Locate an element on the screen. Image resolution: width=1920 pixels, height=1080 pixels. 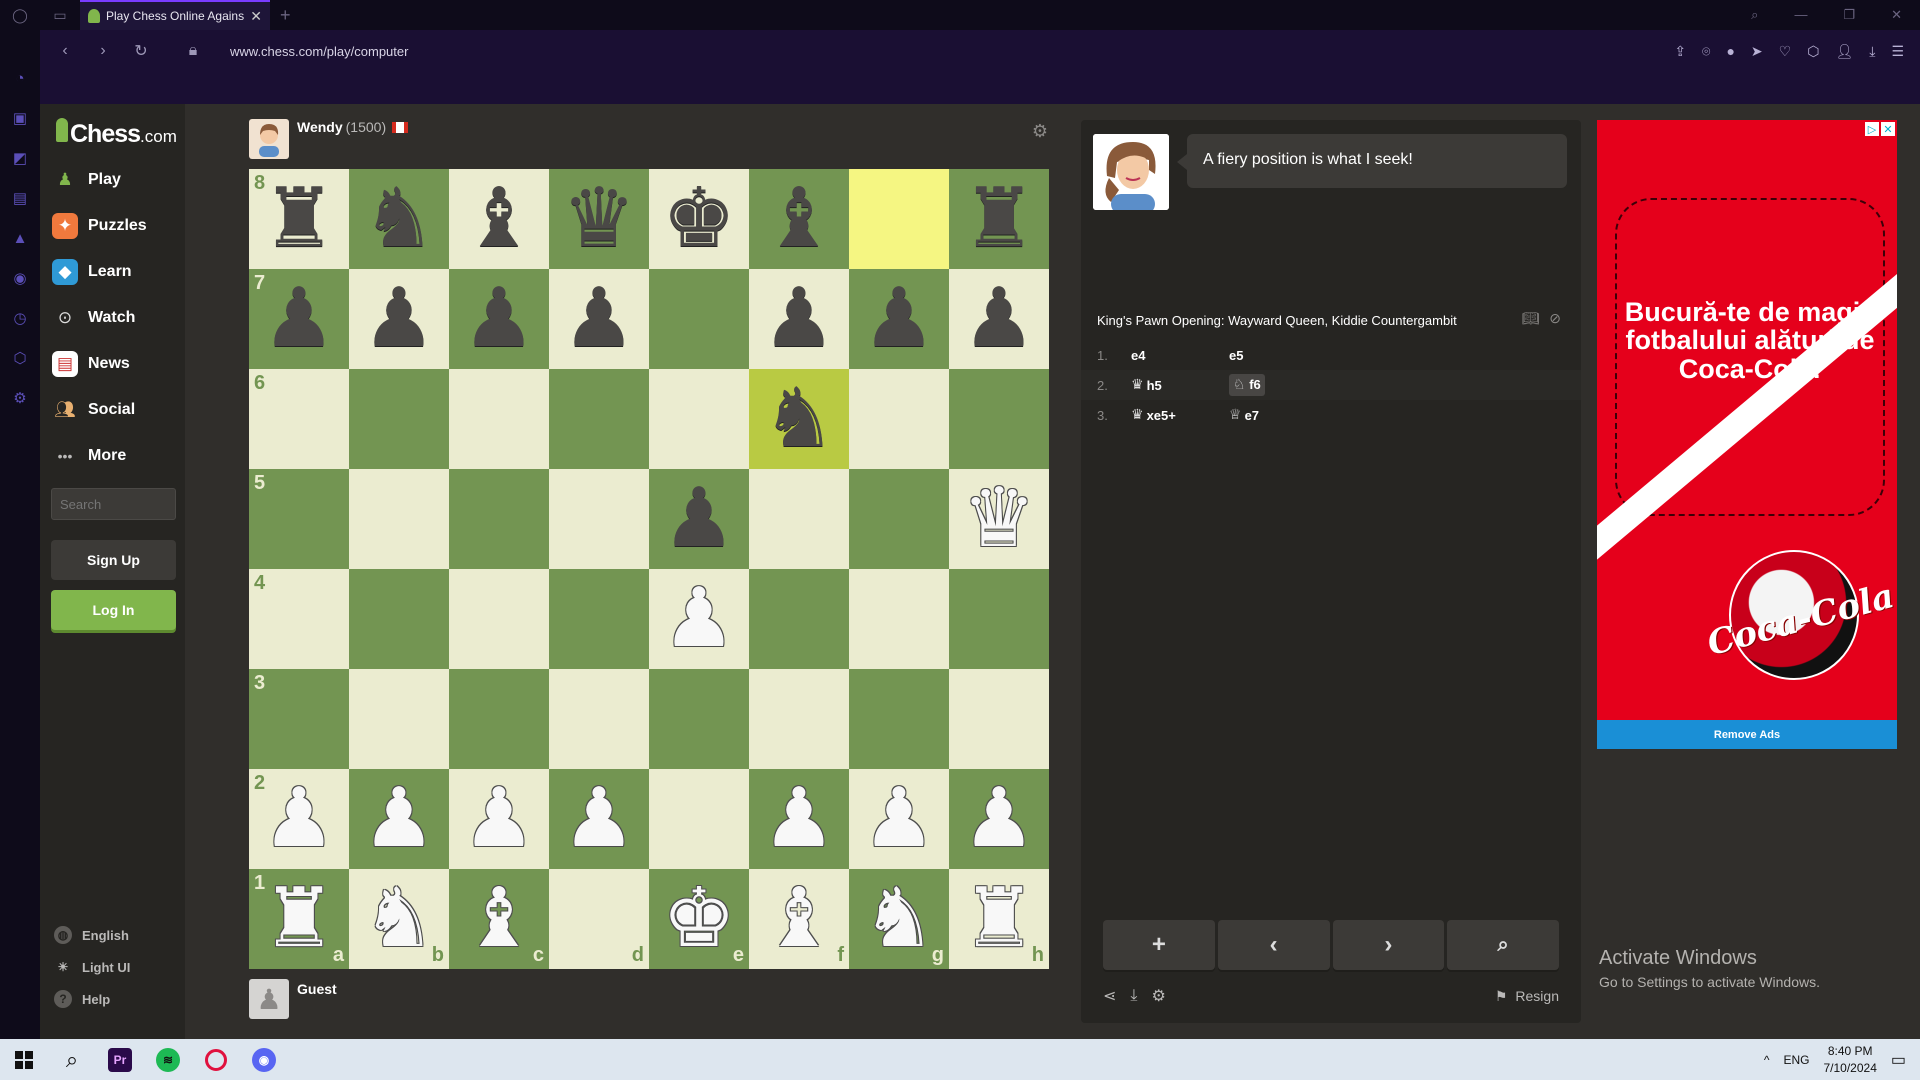
clock: 8:40 PM 7/10/2024 is located at coordinates (1849, 1059).